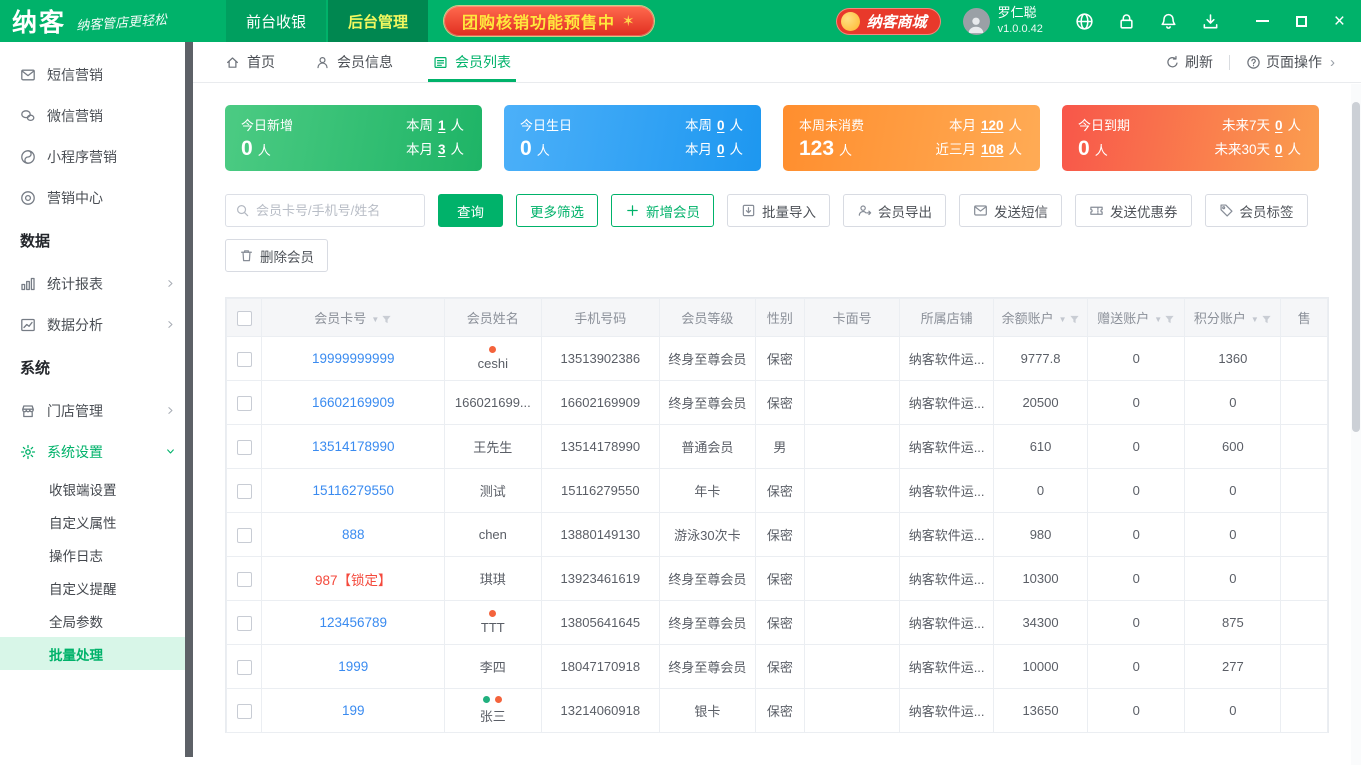 The width and height of the screenshot is (1361, 765). I want to click on member-card-no-link: 888, so click(353, 534).